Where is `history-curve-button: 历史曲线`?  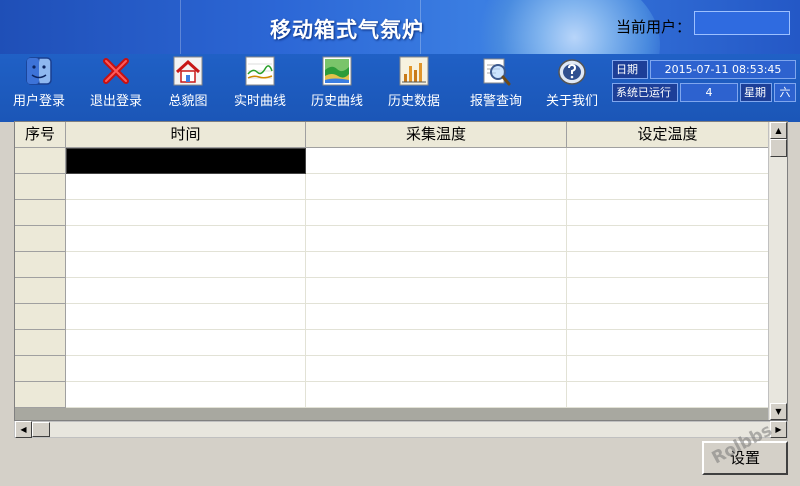
history-curve-button: 历史曲线 is located at coordinates (337, 84).